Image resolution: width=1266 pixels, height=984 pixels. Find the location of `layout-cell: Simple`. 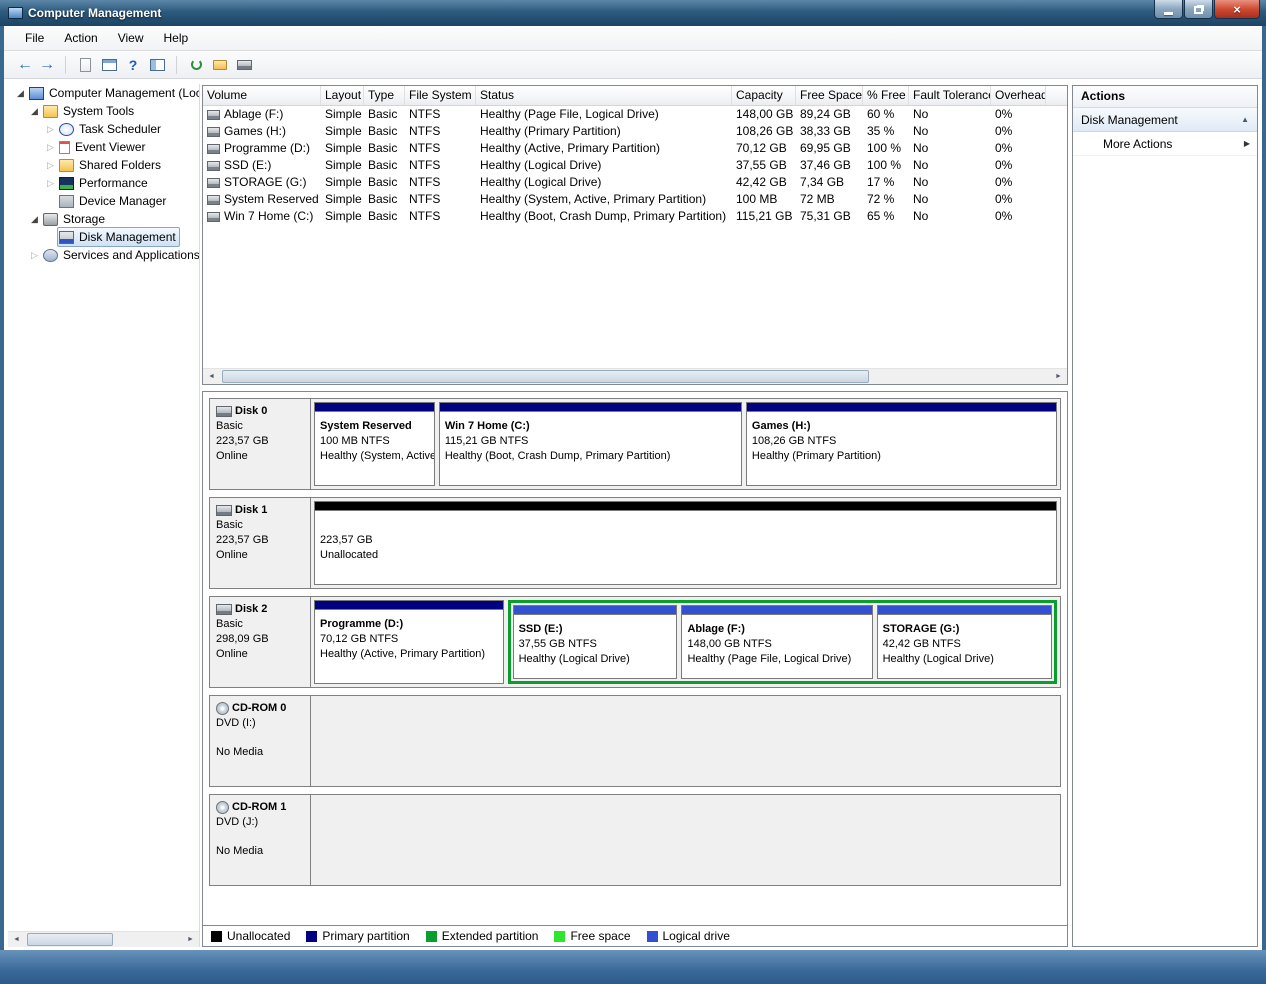

layout-cell: Simple is located at coordinates (343, 148).